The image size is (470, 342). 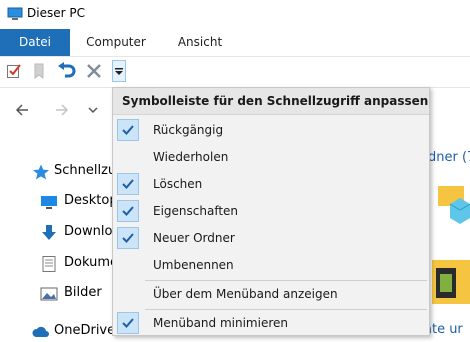 I want to click on menu-item-label: Wiederholen, so click(x=191, y=157).